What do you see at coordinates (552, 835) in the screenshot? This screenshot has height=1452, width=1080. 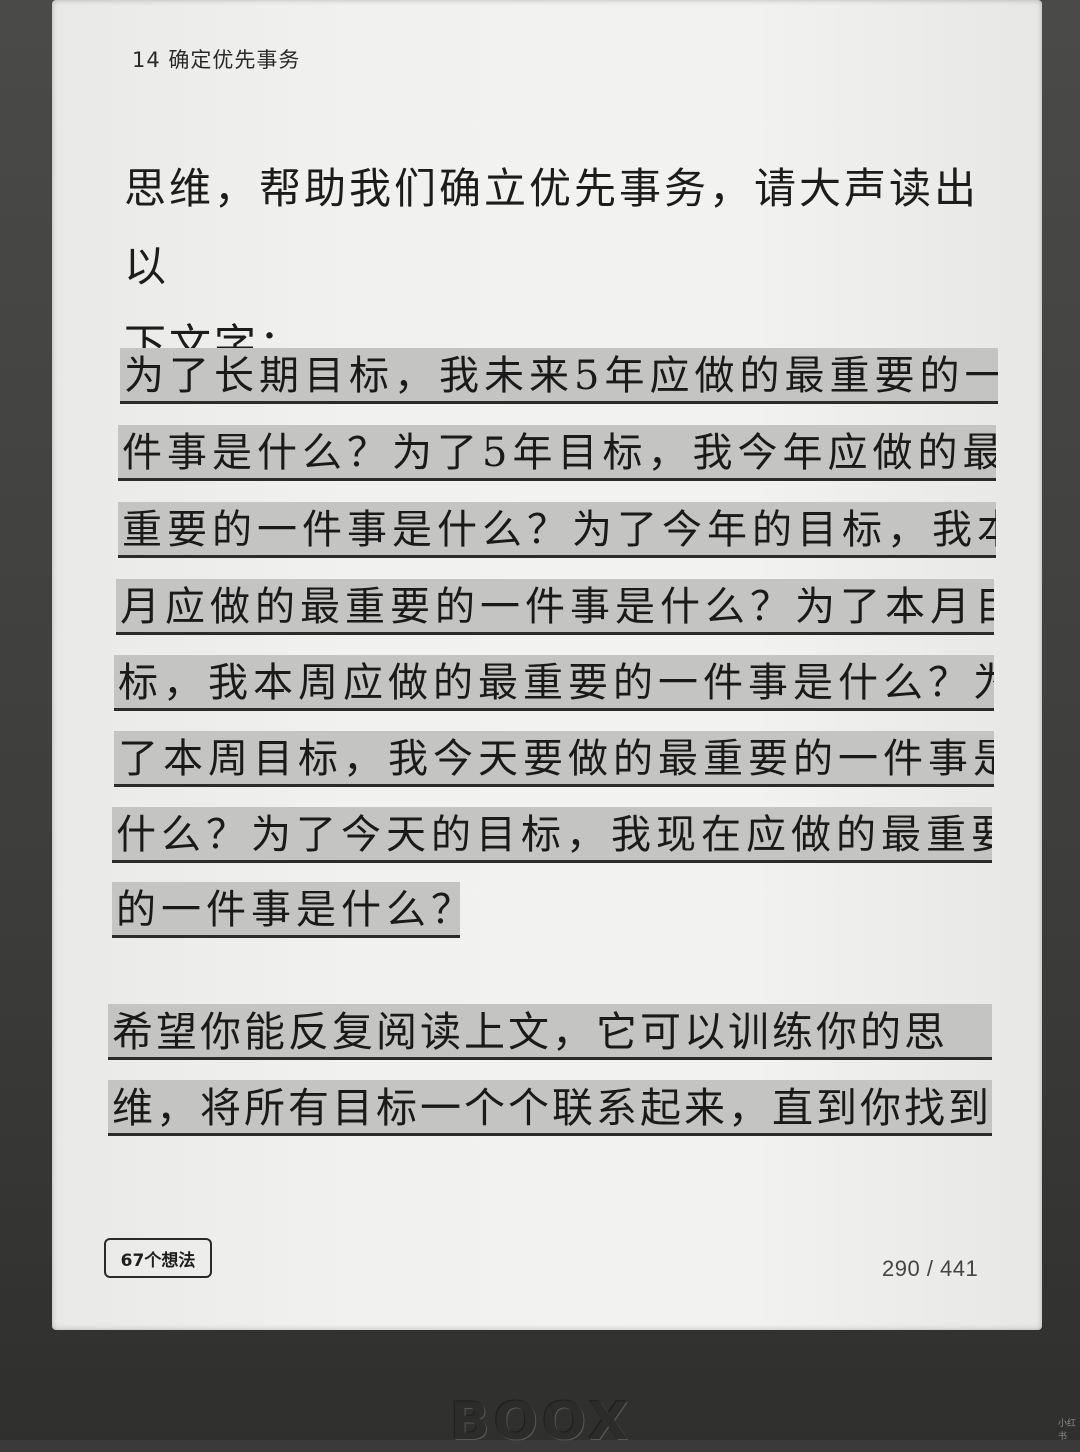 I see `highlight-line: 什么？为了今天的目标，我现在应做的最重要` at bounding box center [552, 835].